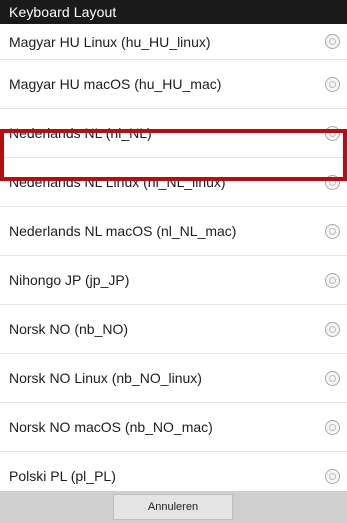  I want to click on layout-option: Nihongo JP (jp_JP), so click(173, 280).